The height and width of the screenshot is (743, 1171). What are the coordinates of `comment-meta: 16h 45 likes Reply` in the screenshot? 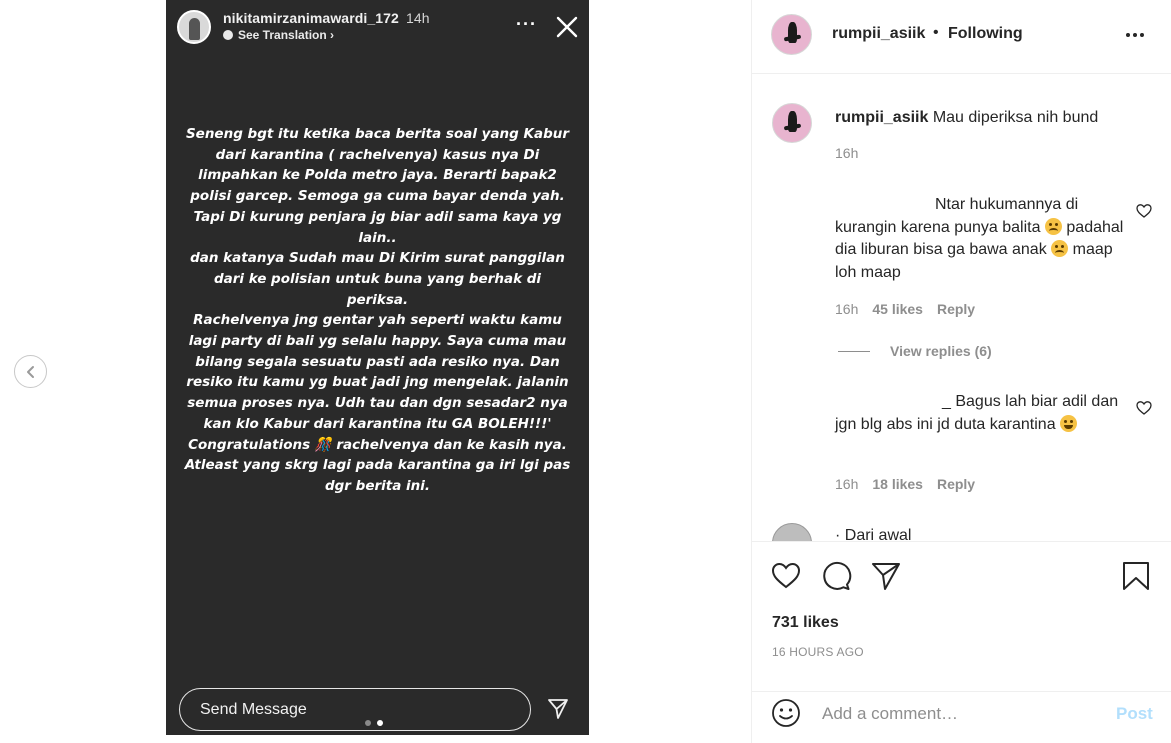 It's located at (905, 309).